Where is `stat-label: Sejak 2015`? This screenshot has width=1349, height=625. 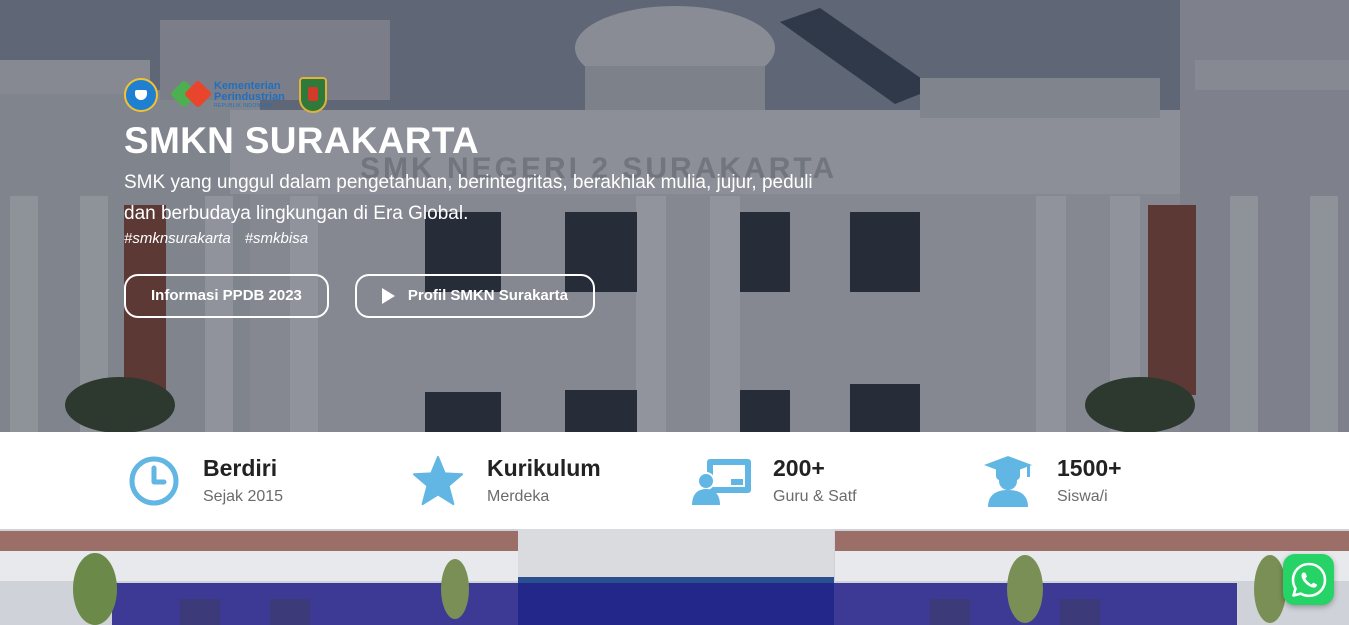 stat-label: Sejak 2015 is located at coordinates (243, 496).